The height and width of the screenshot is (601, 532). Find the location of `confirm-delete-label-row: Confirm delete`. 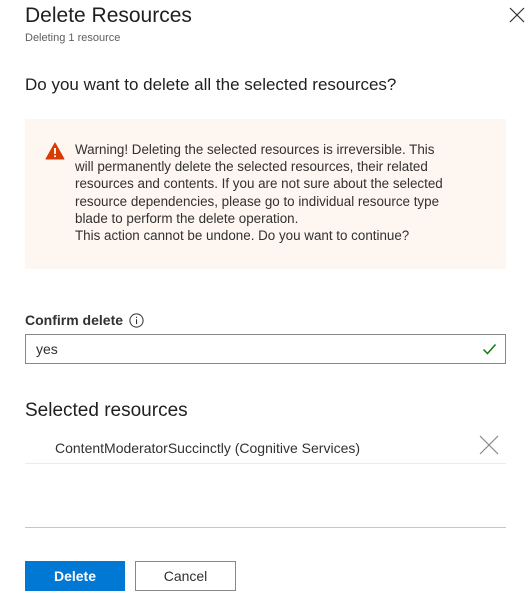

confirm-delete-label-row: Confirm delete is located at coordinates (84, 320).